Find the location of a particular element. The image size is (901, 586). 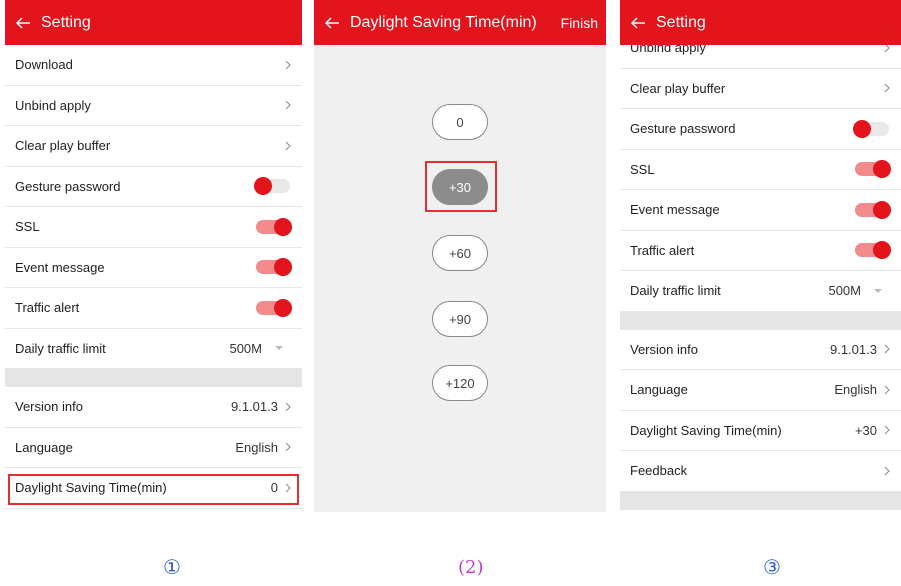

row-value: 0 is located at coordinates (274, 488).